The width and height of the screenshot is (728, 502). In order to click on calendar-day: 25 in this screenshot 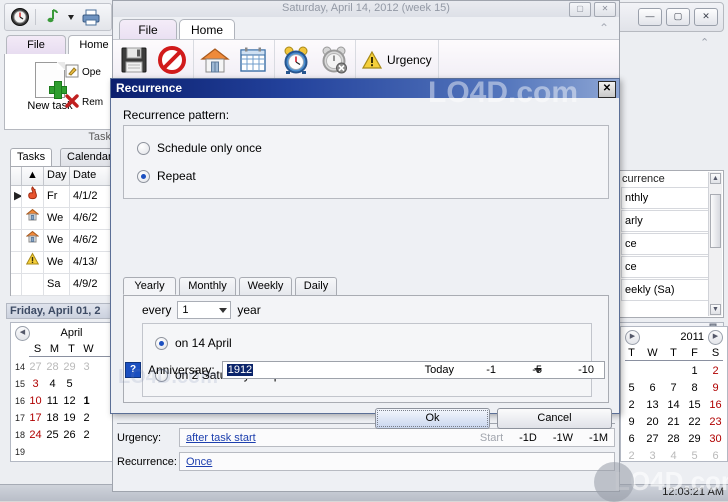, I will do `click(52, 435)`.